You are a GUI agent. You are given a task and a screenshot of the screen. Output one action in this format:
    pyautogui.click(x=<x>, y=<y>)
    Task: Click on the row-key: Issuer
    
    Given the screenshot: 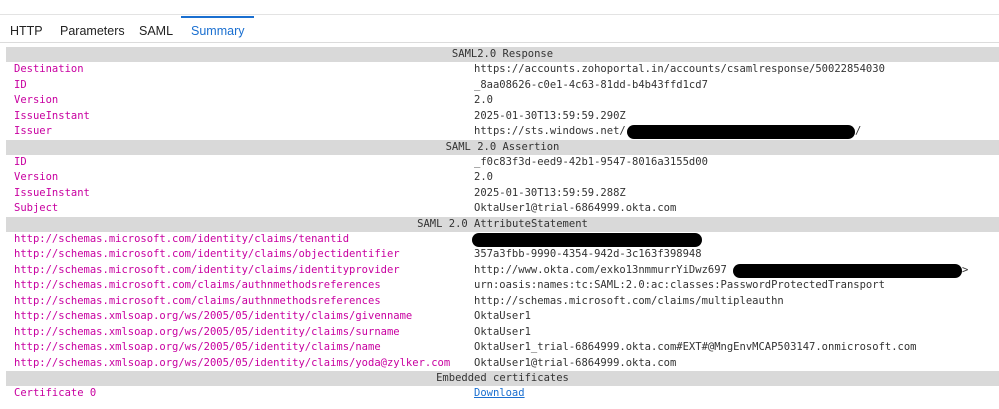 What is the action you would take?
    pyautogui.click(x=33, y=131)
    